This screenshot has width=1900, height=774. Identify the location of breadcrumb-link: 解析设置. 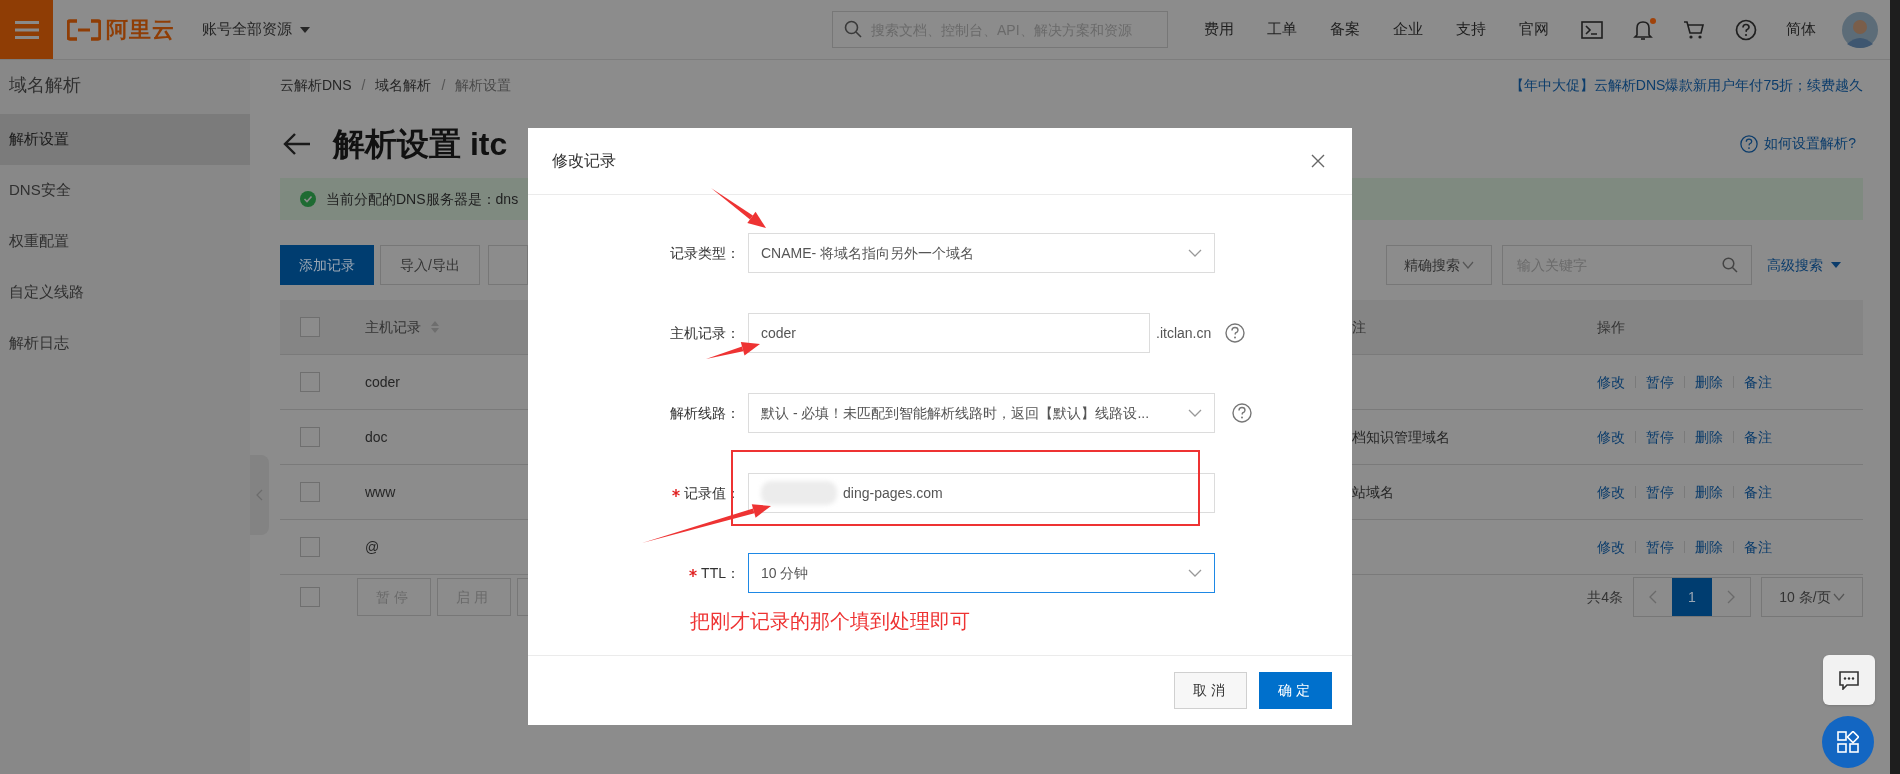
(483, 85).